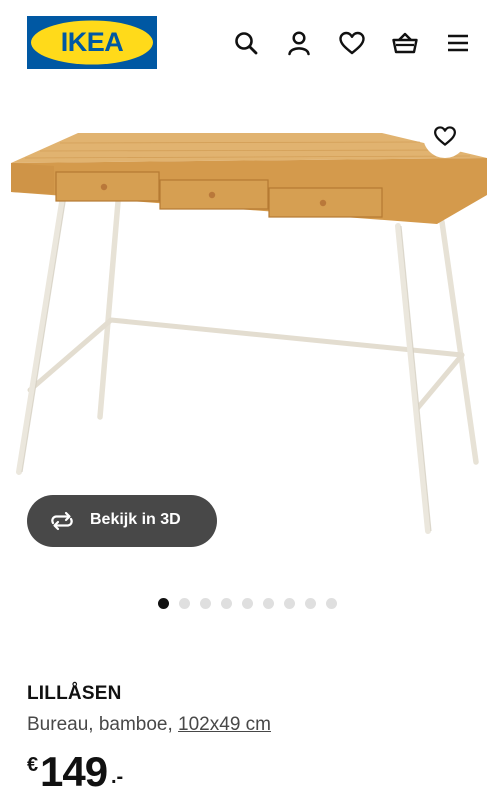 The height and width of the screenshot is (796, 498). I want to click on view-in-3d-button: Bekijk in 3D, so click(122, 521).